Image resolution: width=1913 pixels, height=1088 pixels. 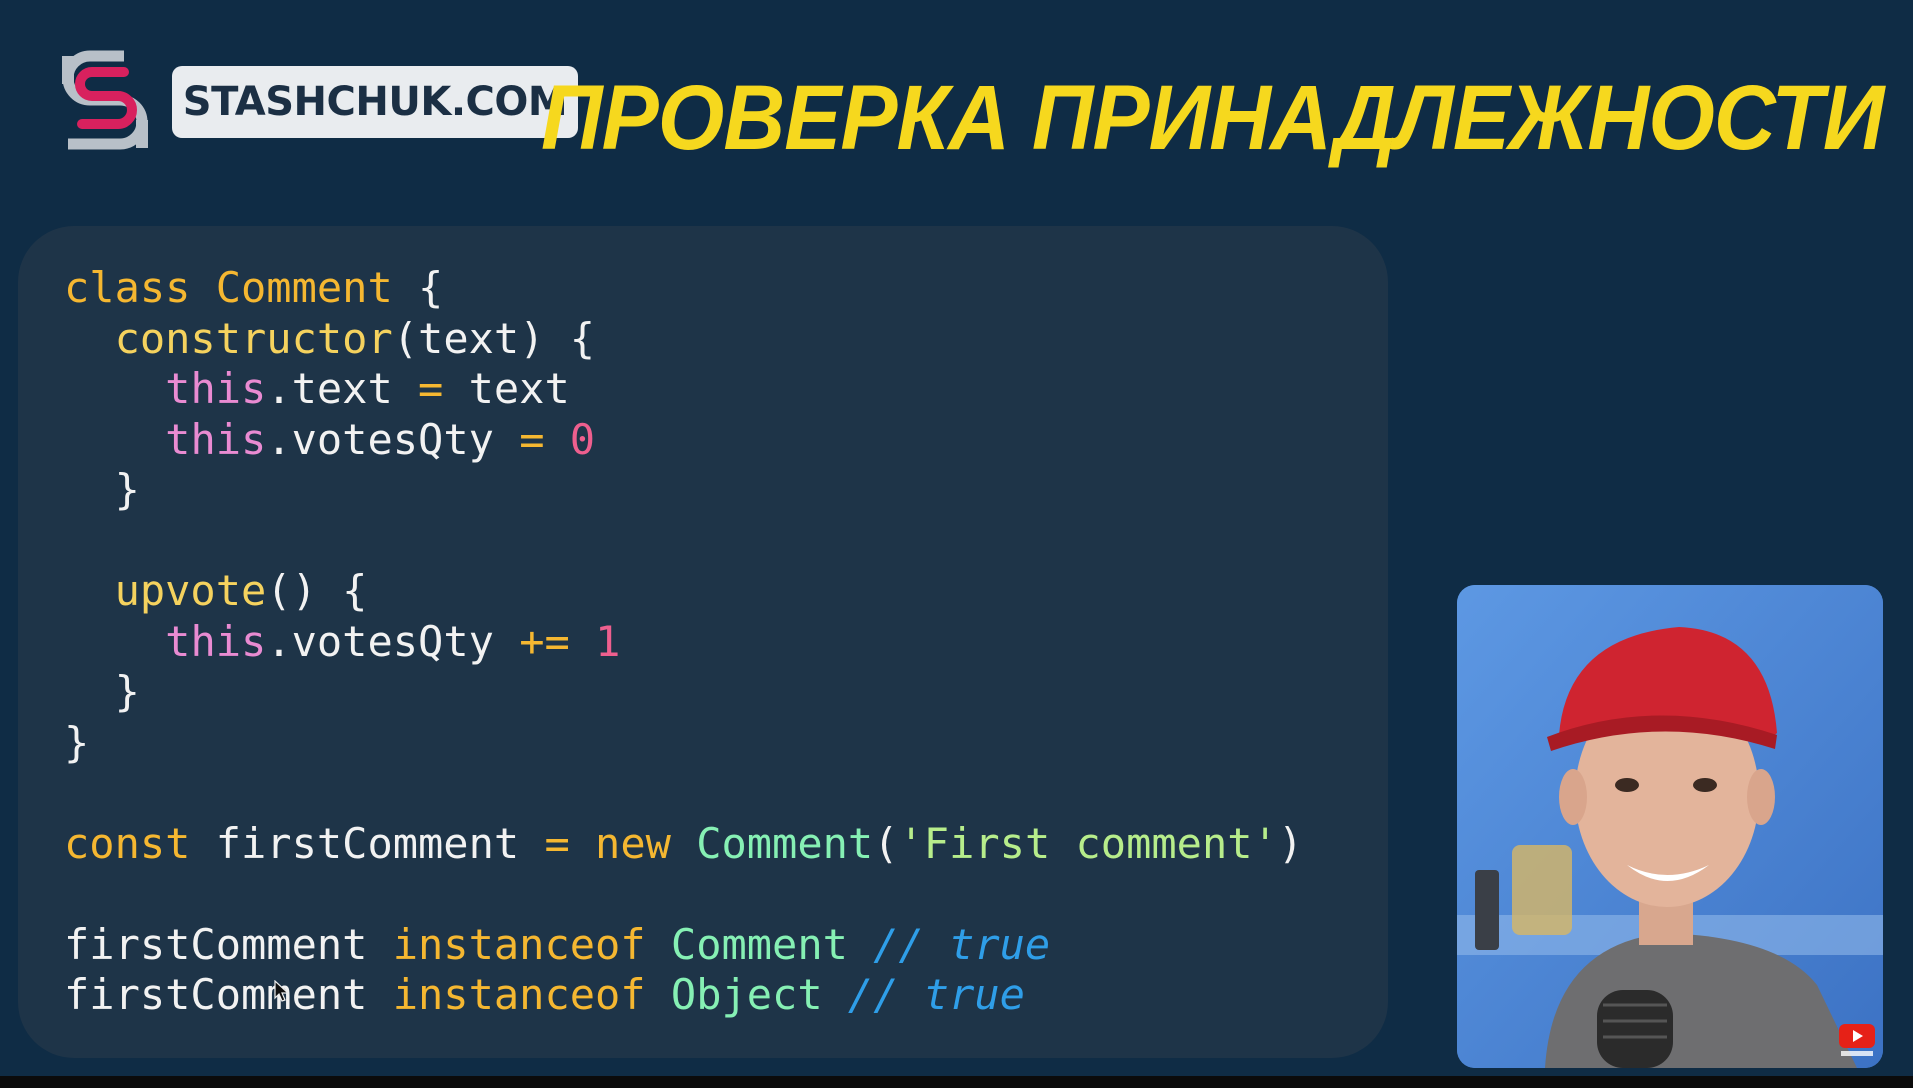 I want to click on code-keyword: const, so click(x=127, y=843).